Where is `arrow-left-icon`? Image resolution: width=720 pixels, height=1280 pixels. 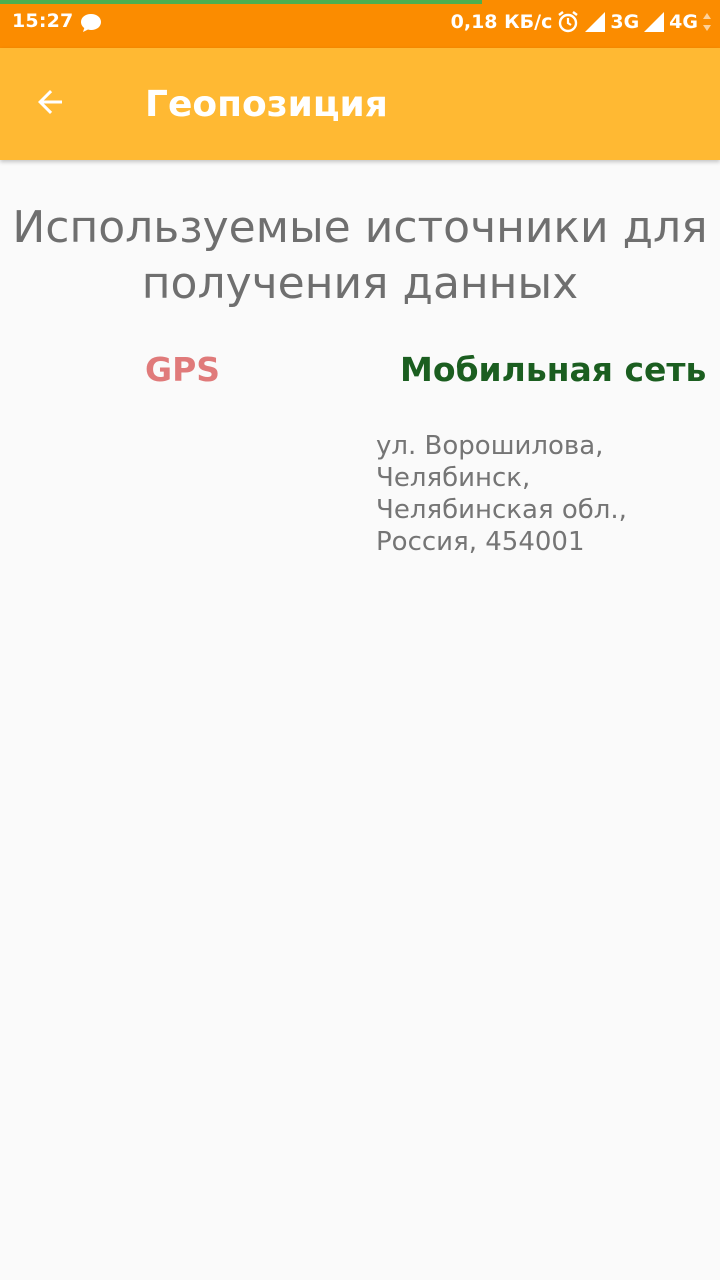 arrow-left-icon is located at coordinates (50, 104).